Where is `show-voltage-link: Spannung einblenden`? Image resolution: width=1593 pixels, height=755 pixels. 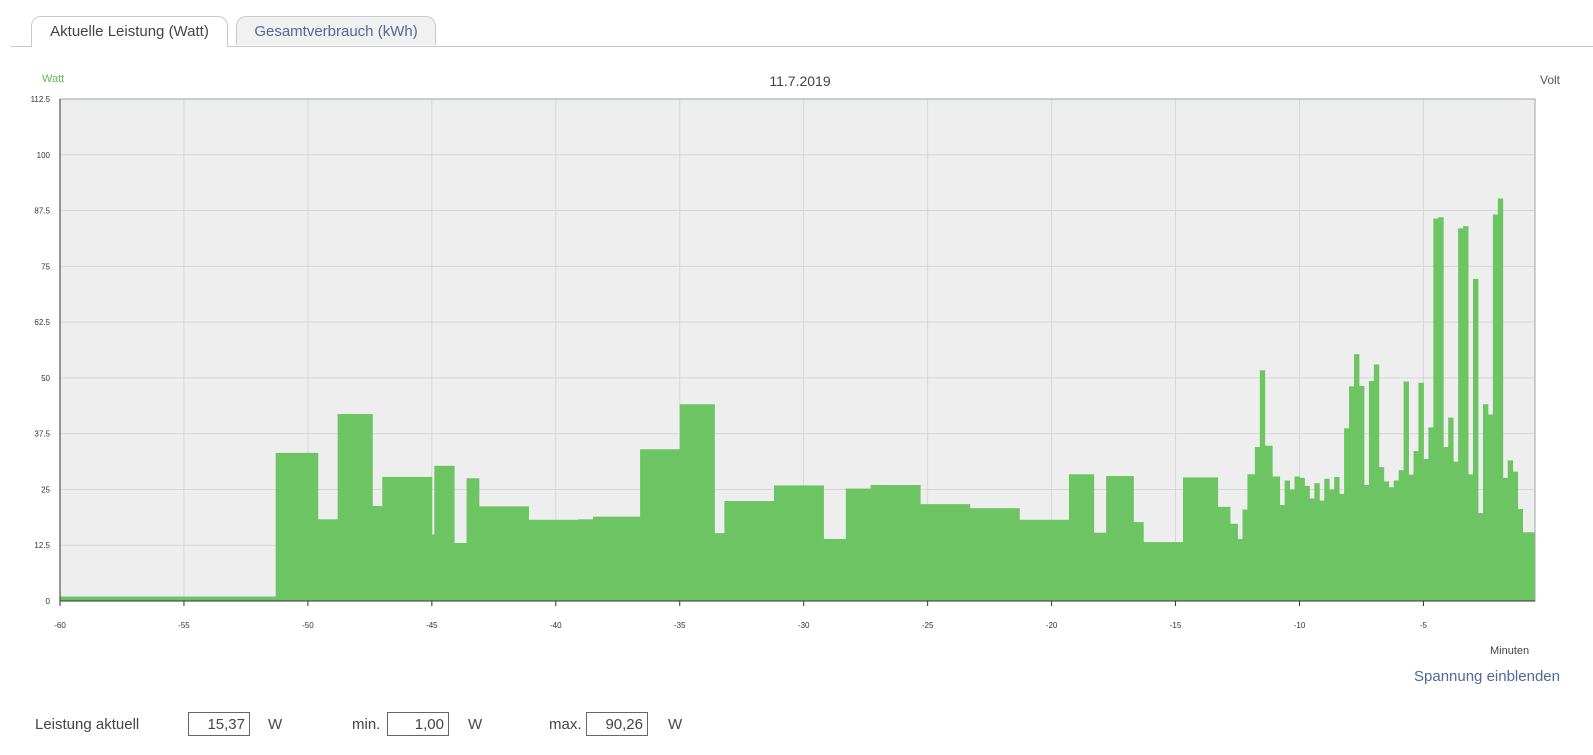 show-voltage-link: Spannung einblenden is located at coordinates (1487, 676).